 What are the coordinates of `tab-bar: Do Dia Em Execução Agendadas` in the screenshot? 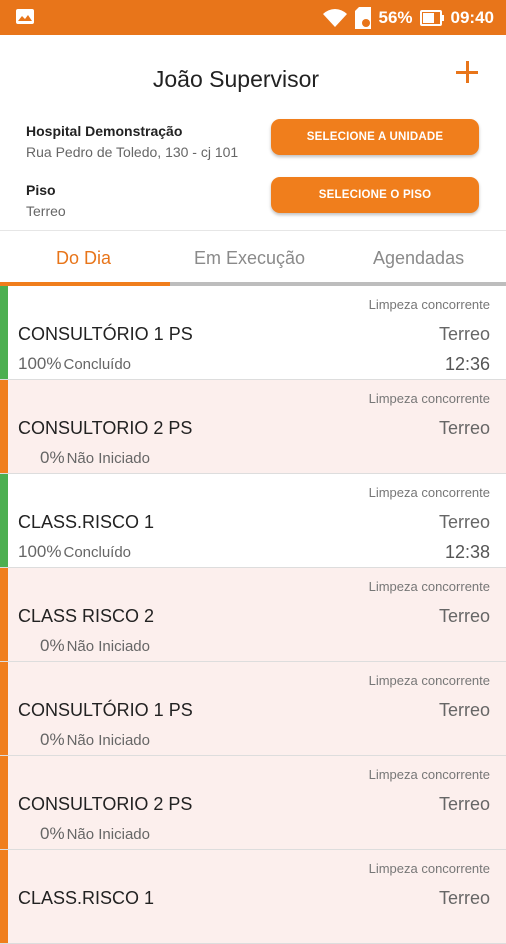 It's located at (253, 258).